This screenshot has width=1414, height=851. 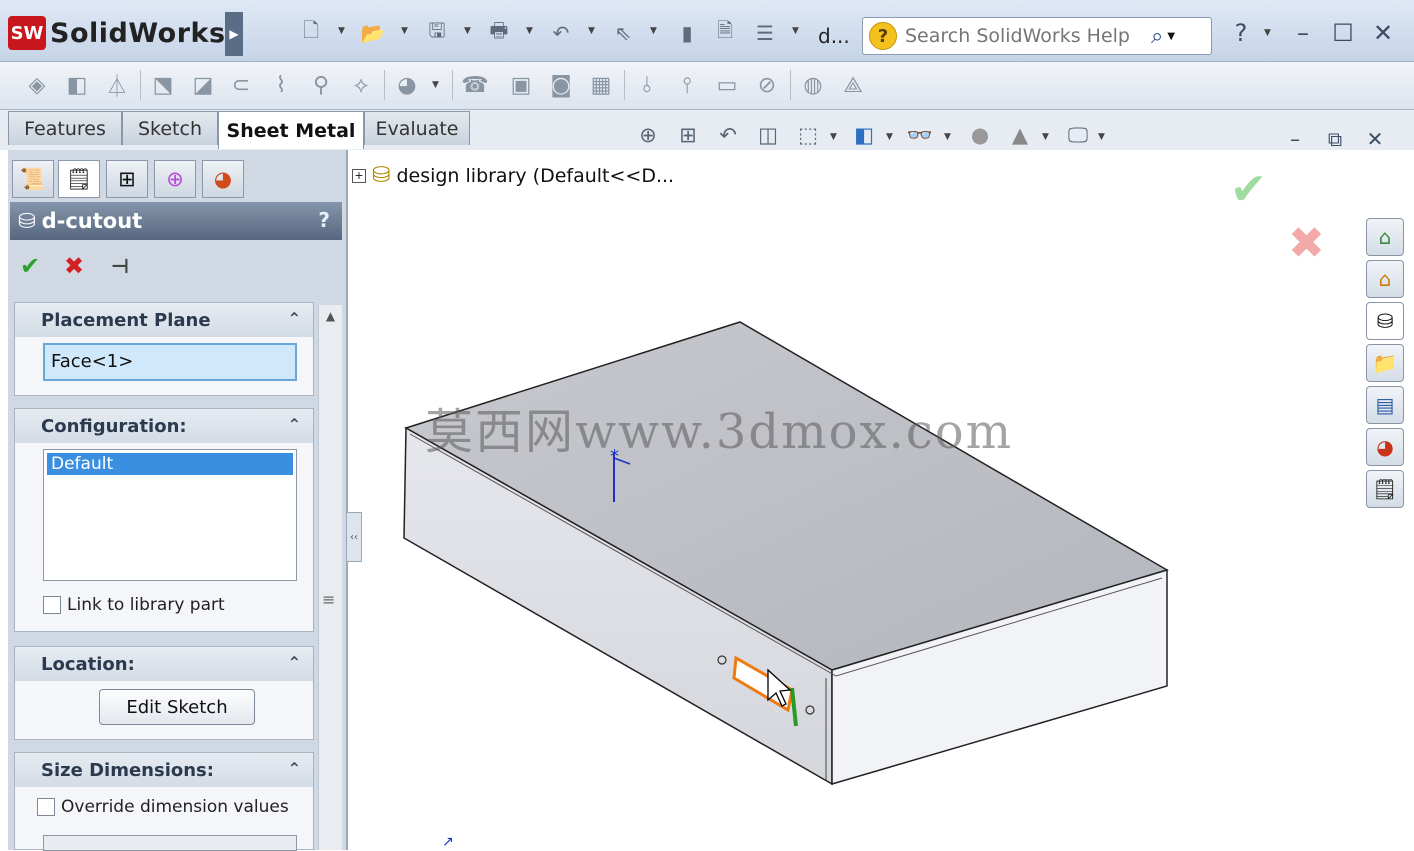 What do you see at coordinates (324, 220) in the screenshot?
I see `feature-help-icon: ?` at bounding box center [324, 220].